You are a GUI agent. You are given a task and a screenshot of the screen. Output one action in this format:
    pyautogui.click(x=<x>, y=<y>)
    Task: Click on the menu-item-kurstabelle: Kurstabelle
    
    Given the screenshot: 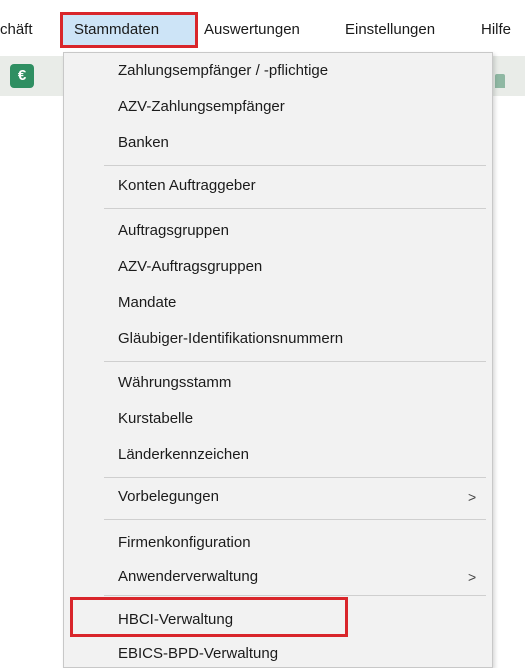 What is the action you would take?
    pyautogui.click(x=155, y=419)
    